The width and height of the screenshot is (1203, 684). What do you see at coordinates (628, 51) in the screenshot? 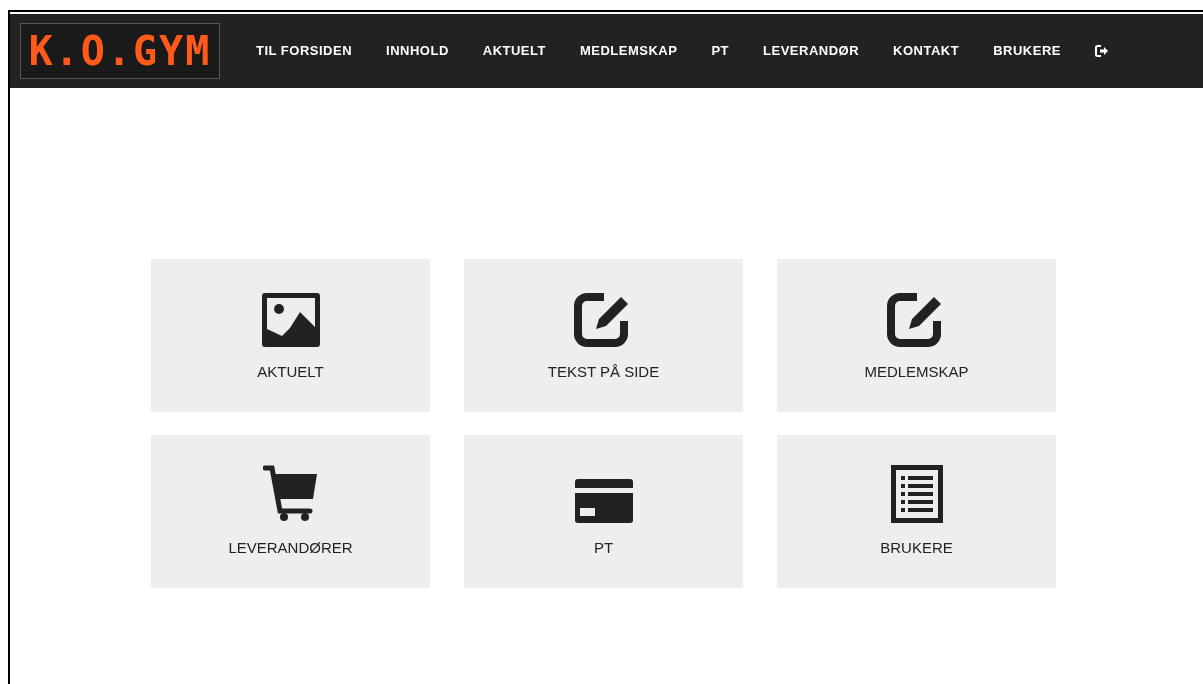
I see `nav-link: MEDLEMSKAP` at bounding box center [628, 51].